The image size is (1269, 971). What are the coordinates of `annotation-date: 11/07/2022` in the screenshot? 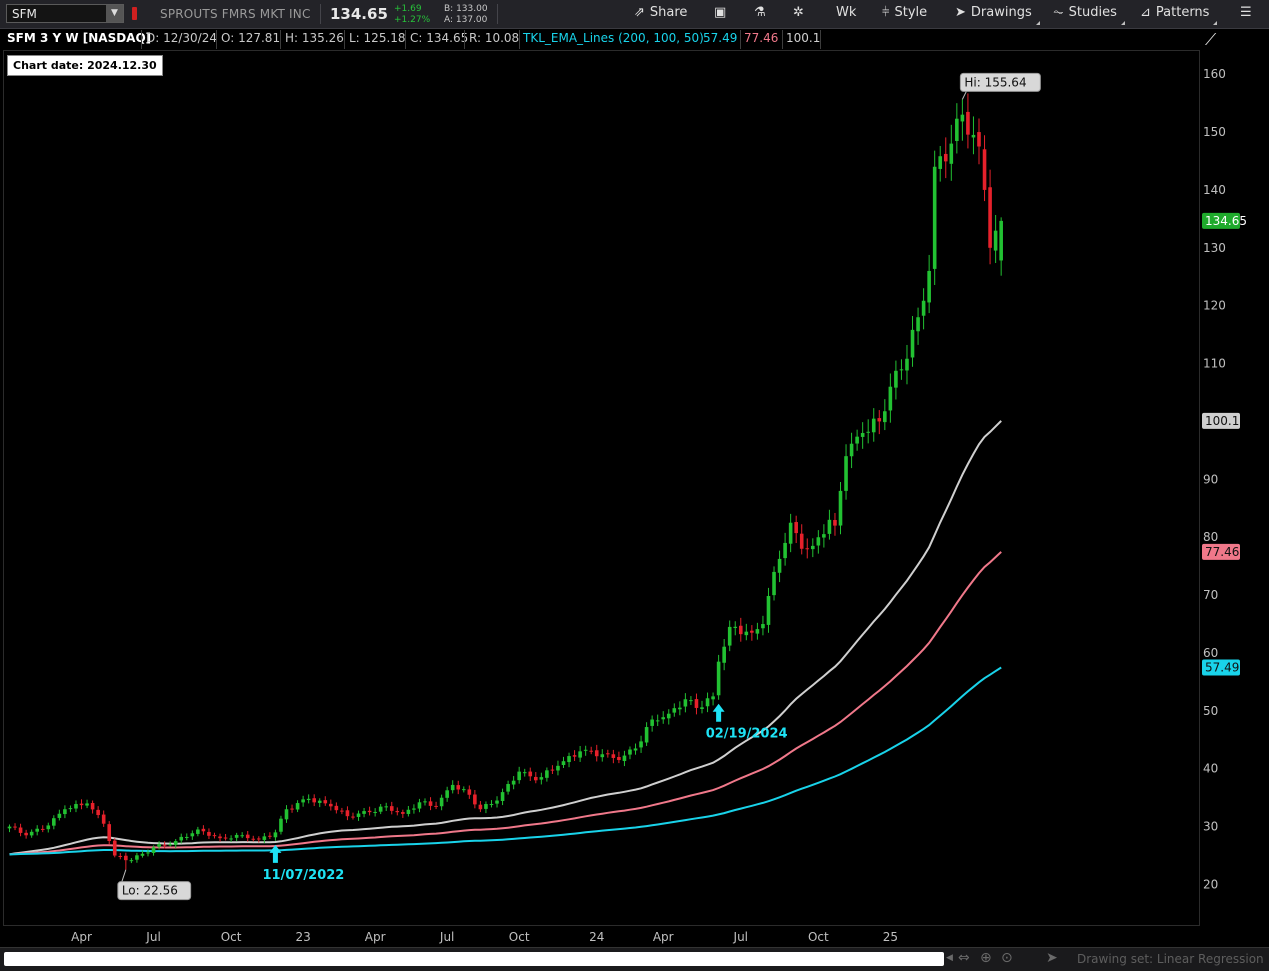 It's located at (303, 875).